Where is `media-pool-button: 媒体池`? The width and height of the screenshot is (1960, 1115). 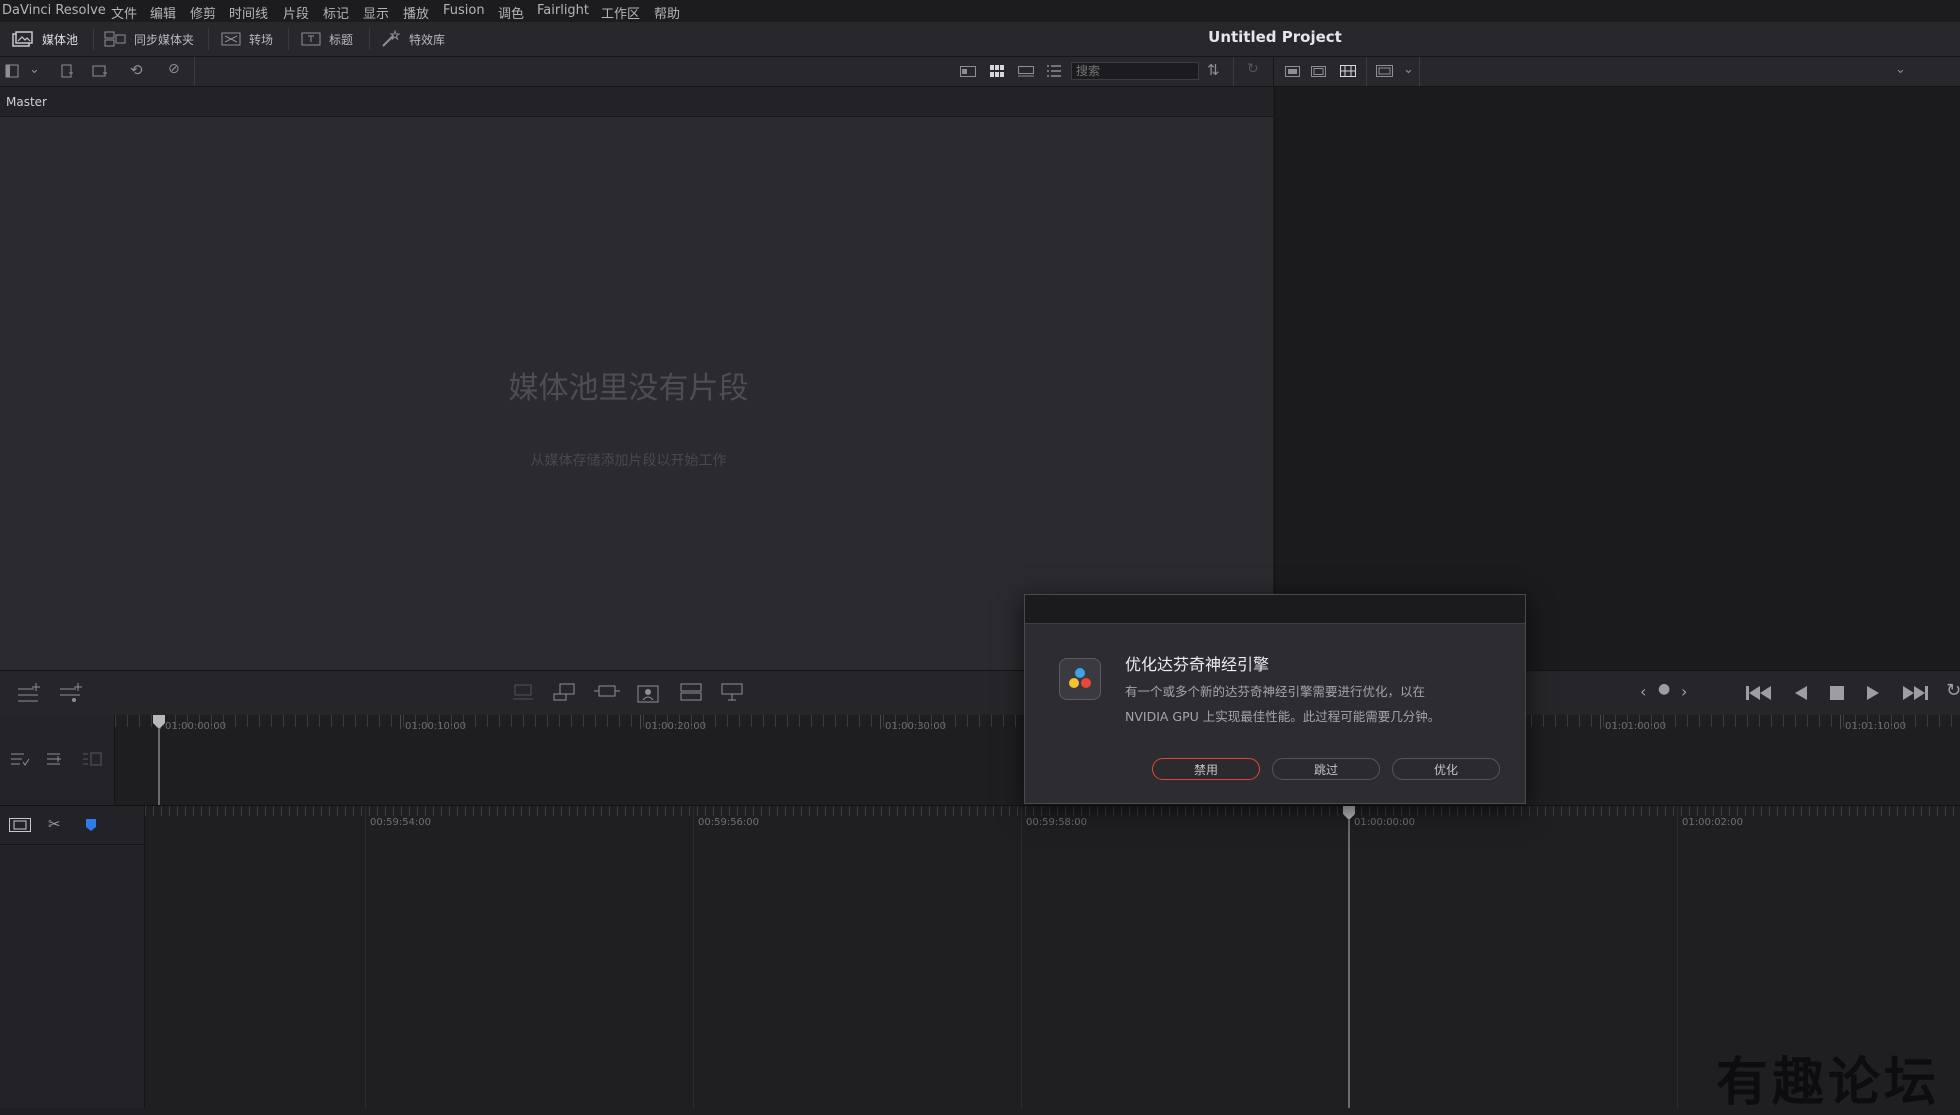
media-pool-button: 媒体池 is located at coordinates (45, 39).